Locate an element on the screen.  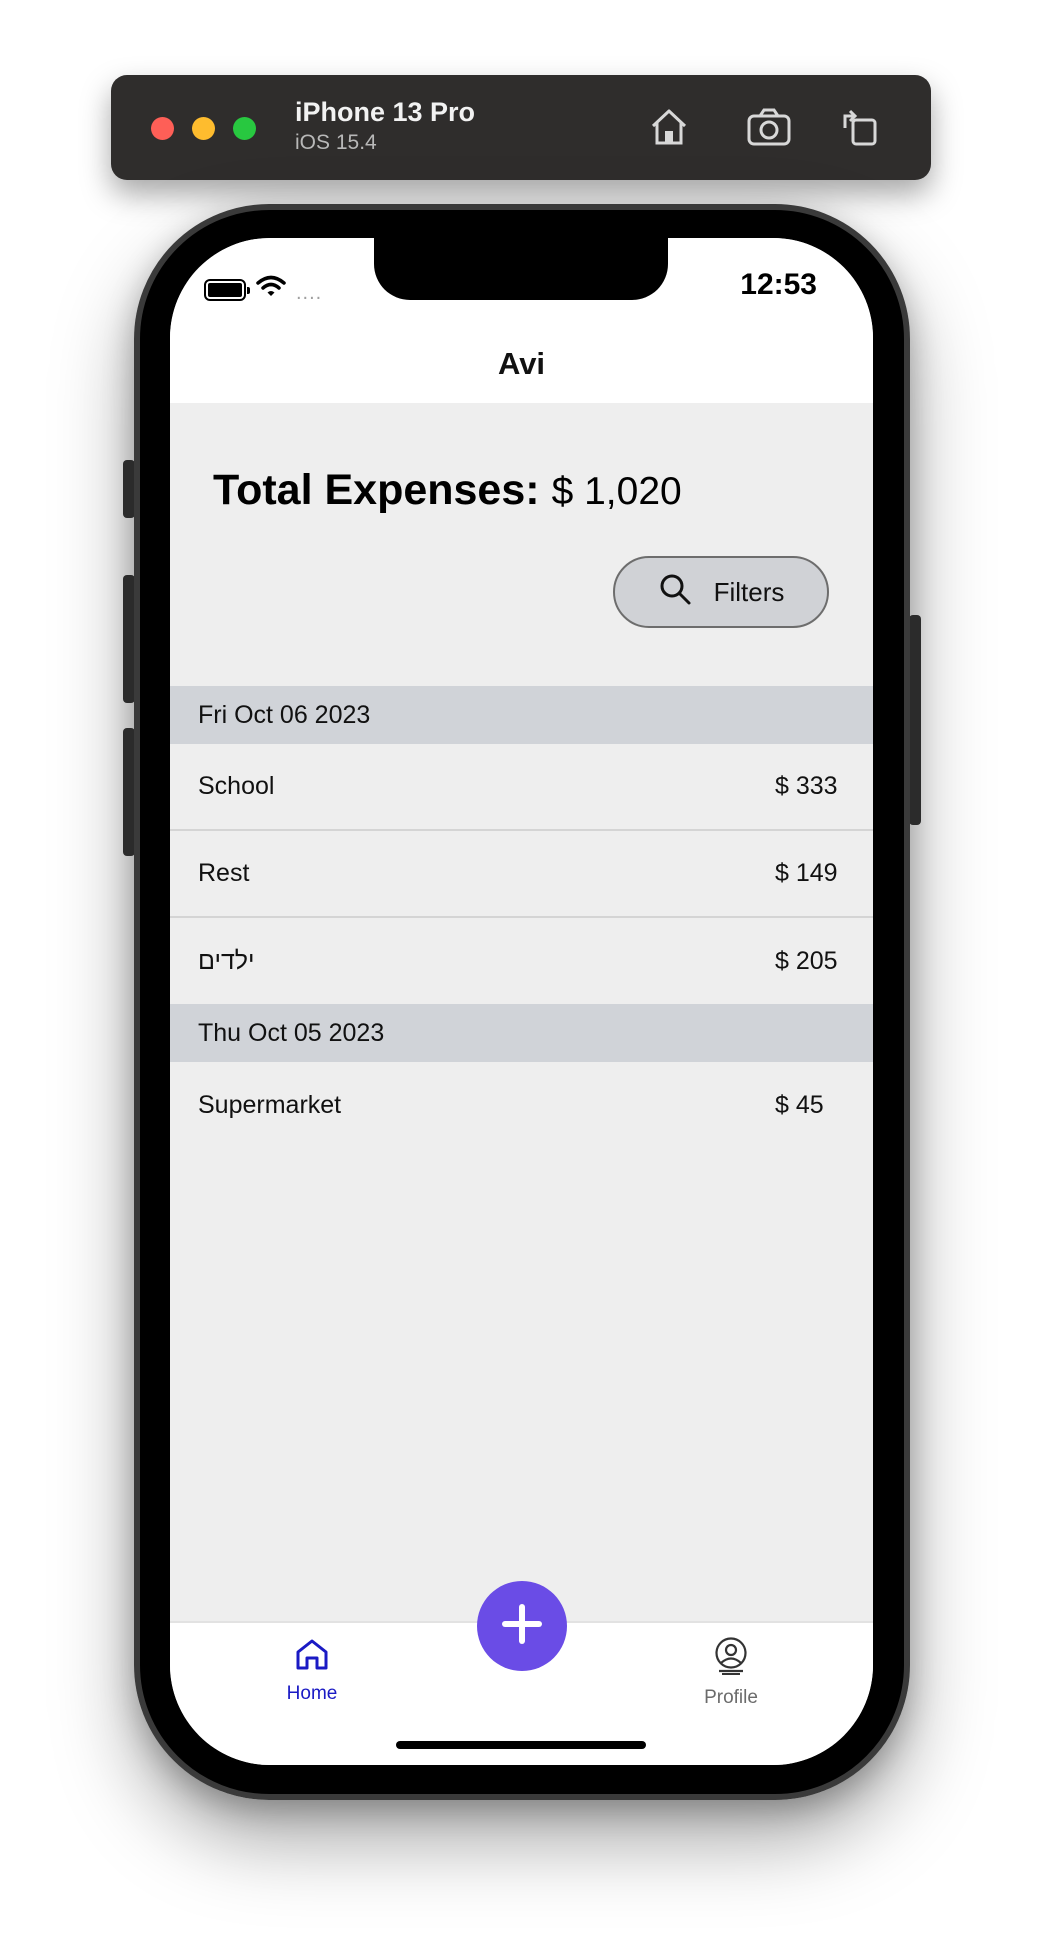
section-header-date: Fri Oct 06 2023 is located at coordinates (521, 715).